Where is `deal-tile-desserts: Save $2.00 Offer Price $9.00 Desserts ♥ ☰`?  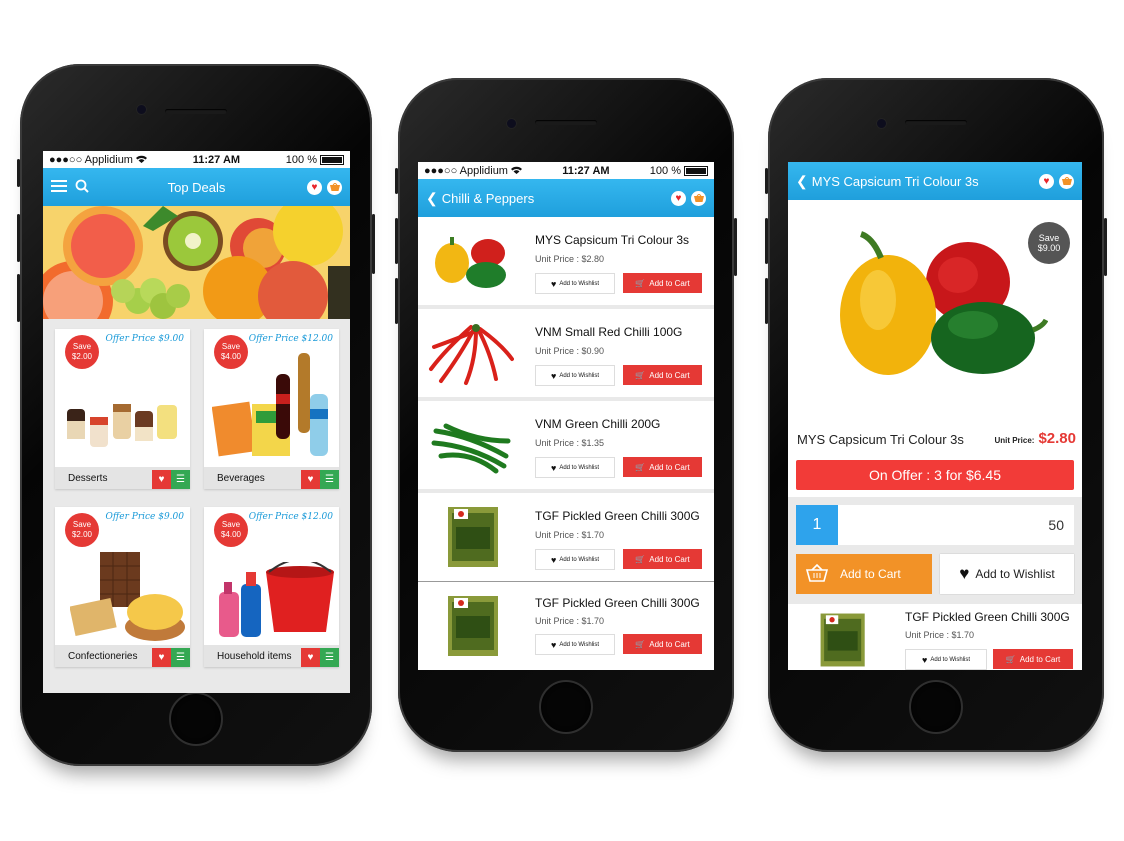
deal-tile-desserts: Save $2.00 Offer Price $9.00 Desserts ♥ ☰ is located at coordinates (122, 409).